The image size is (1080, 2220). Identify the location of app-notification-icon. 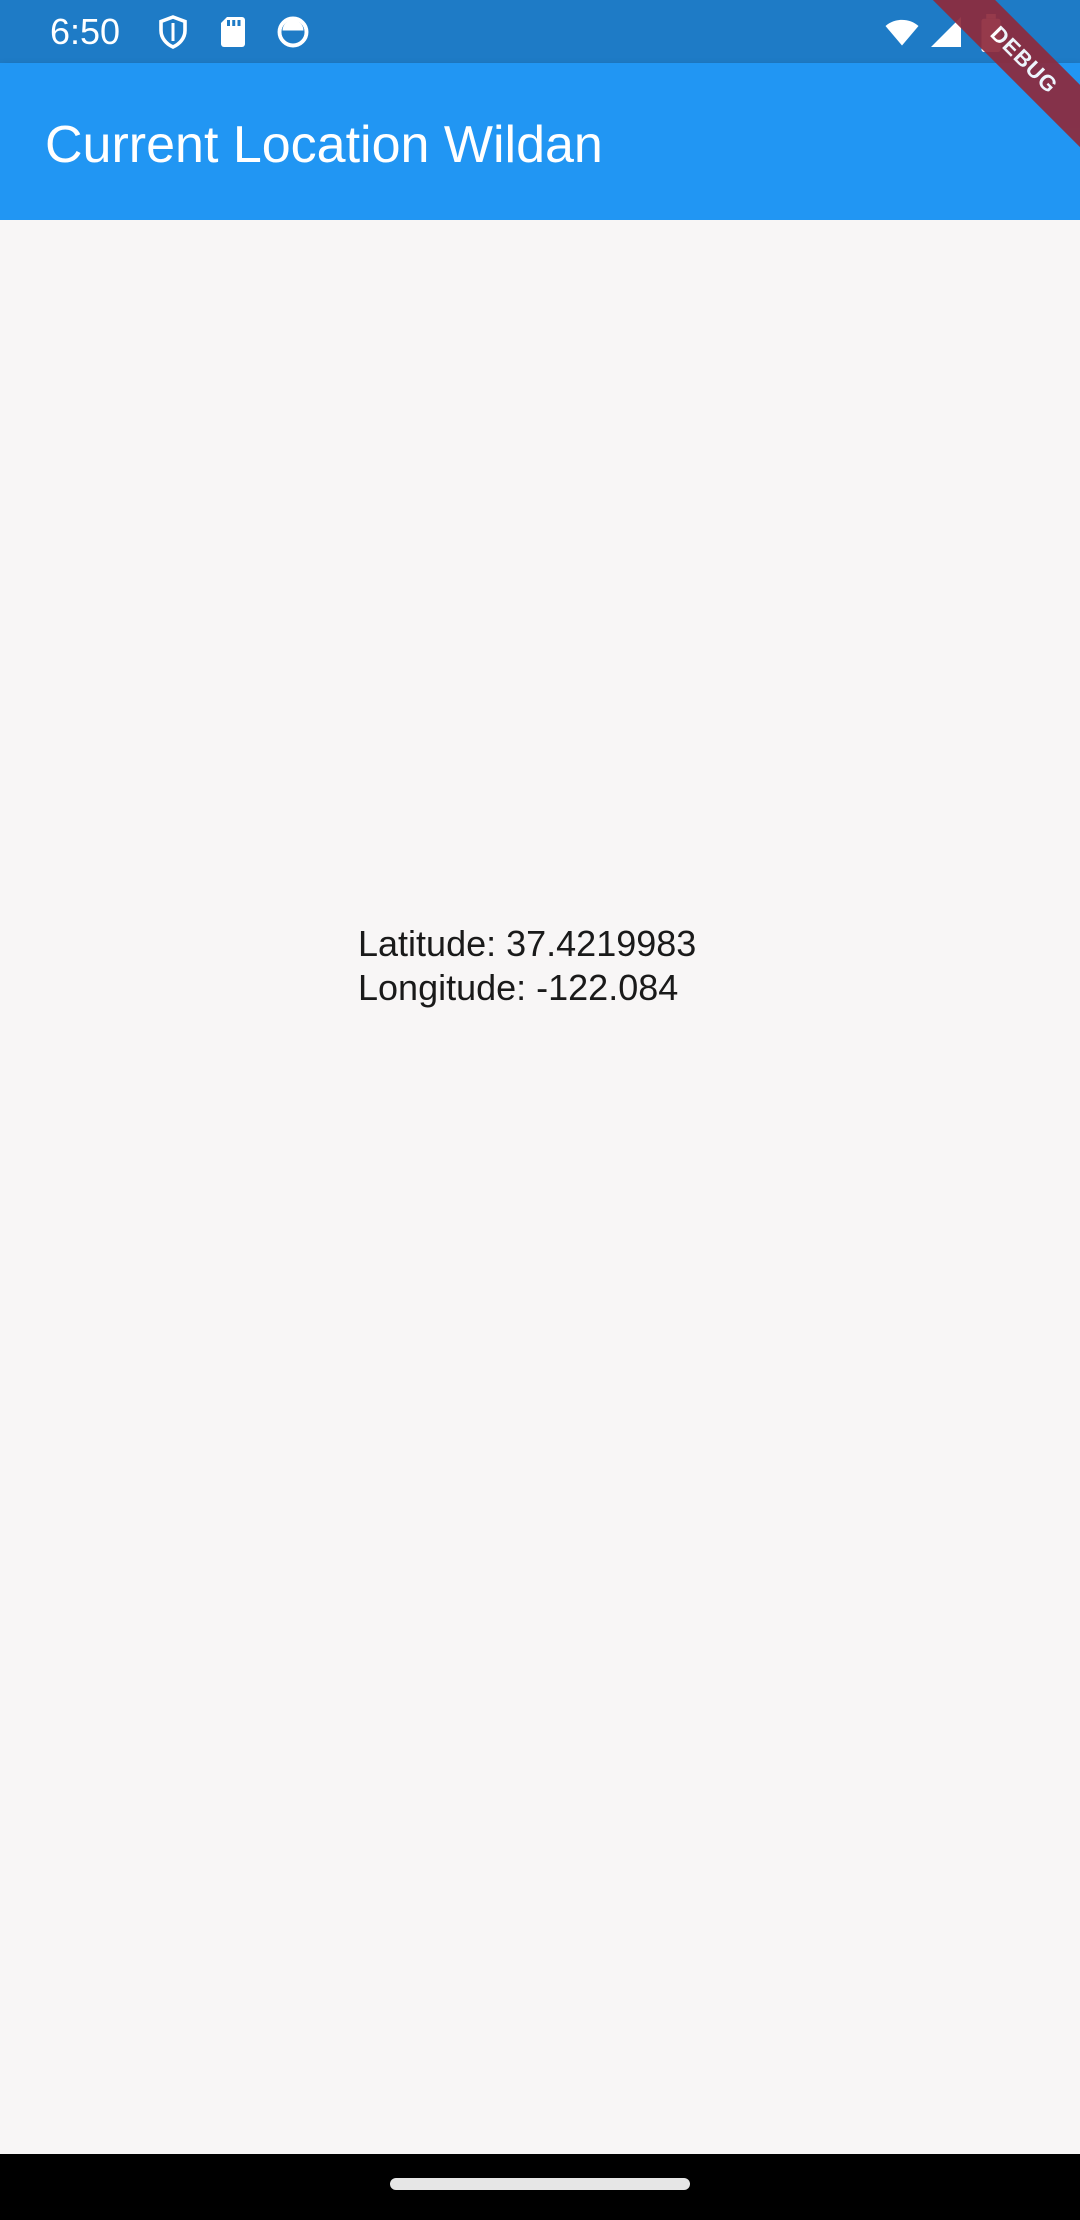
(293, 32).